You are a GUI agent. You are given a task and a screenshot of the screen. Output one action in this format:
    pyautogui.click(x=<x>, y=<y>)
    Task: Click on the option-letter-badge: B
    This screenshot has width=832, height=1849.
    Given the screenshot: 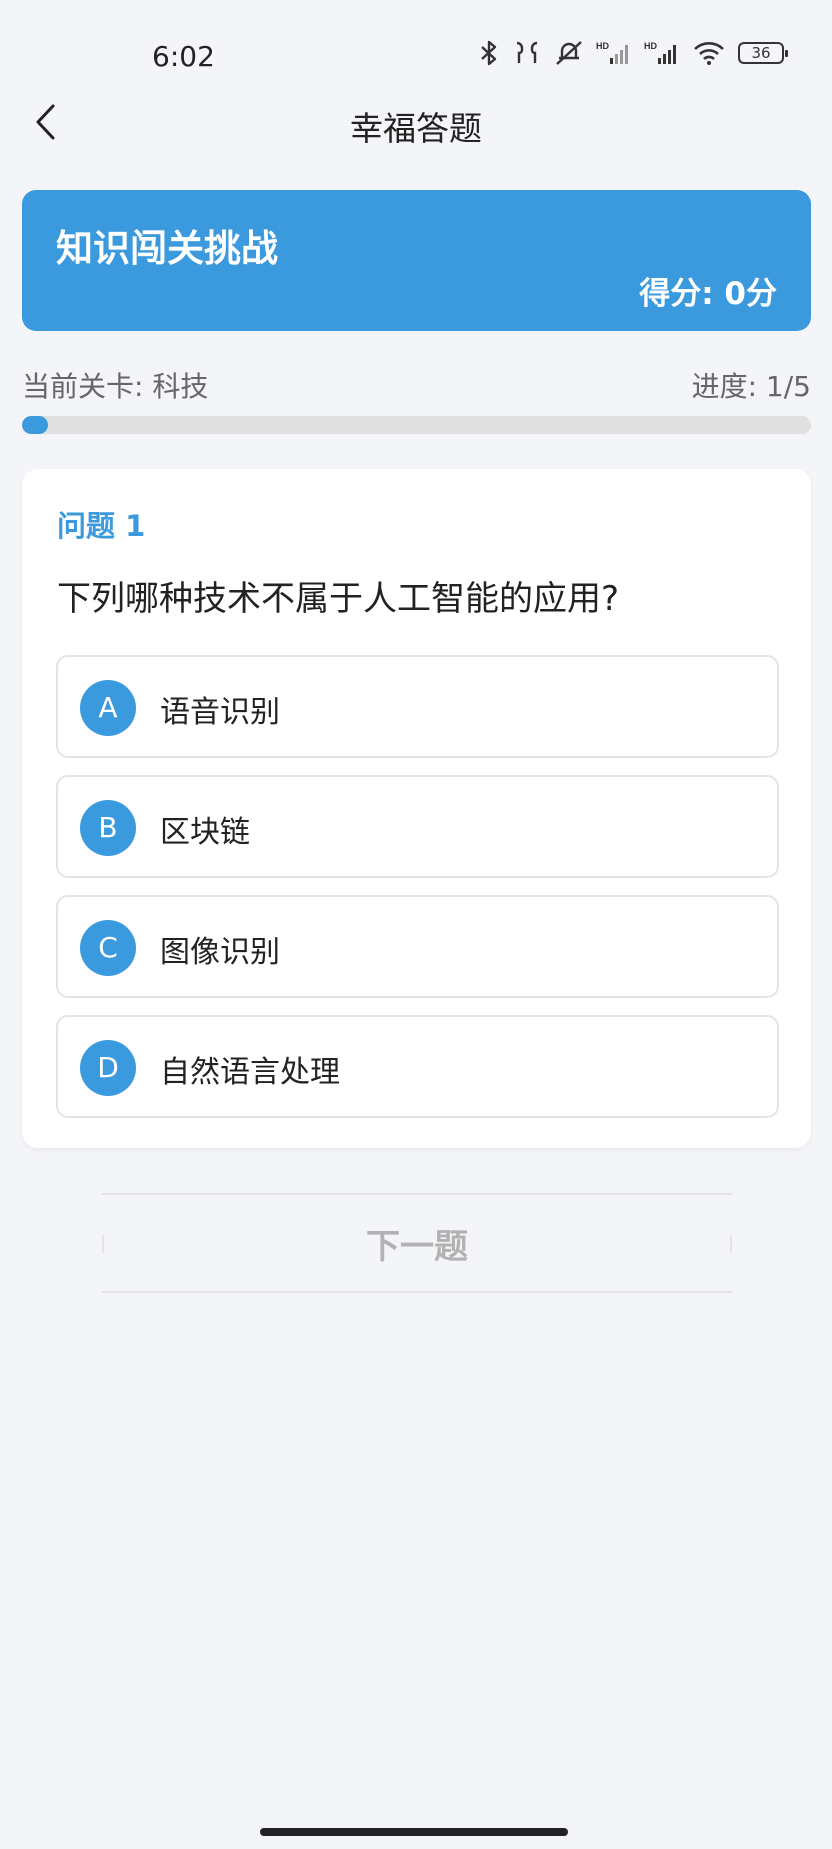 What is the action you would take?
    pyautogui.click(x=108, y=828)
    